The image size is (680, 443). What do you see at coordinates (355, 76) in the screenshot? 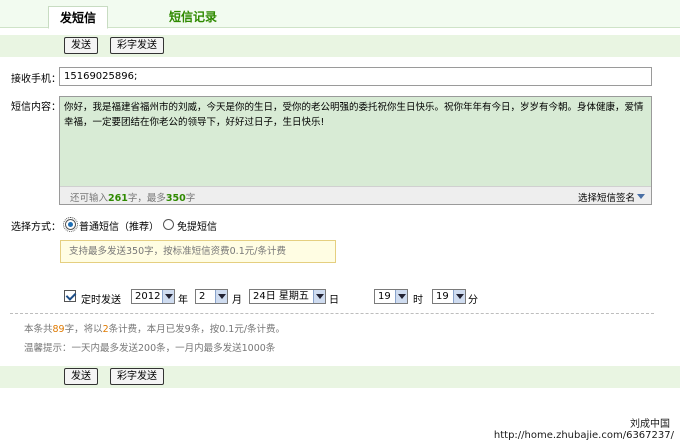
I see `recipient-phone-input` at bounding box center [355, 76].